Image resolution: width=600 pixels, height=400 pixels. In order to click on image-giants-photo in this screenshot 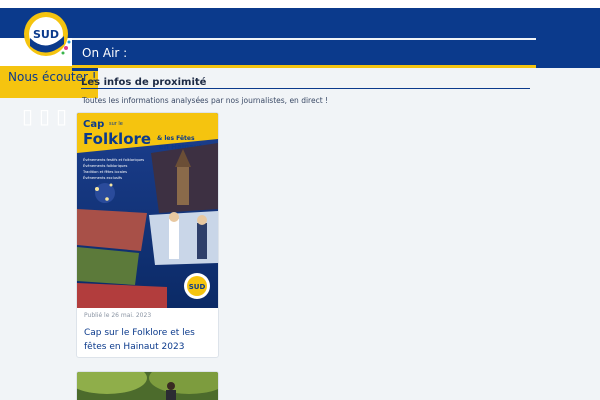, I will do `click(183, 238)`.